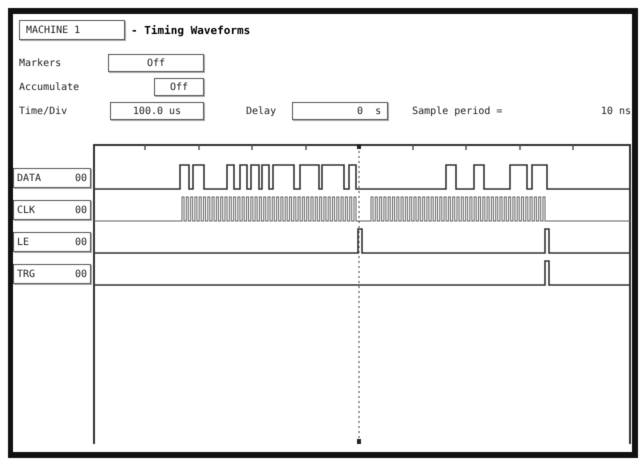 The width and height of the screenshot is (642, 468). I want to click on setting-label: Accumulate, so click(49, 87).